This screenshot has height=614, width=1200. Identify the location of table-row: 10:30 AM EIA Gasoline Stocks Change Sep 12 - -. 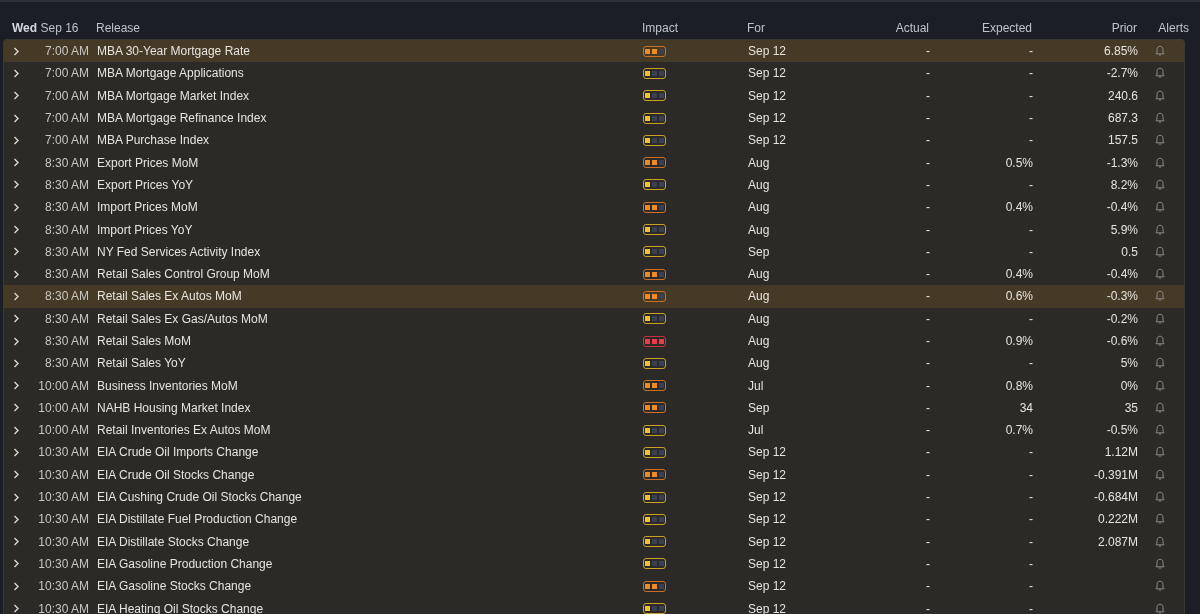
(594, 586).